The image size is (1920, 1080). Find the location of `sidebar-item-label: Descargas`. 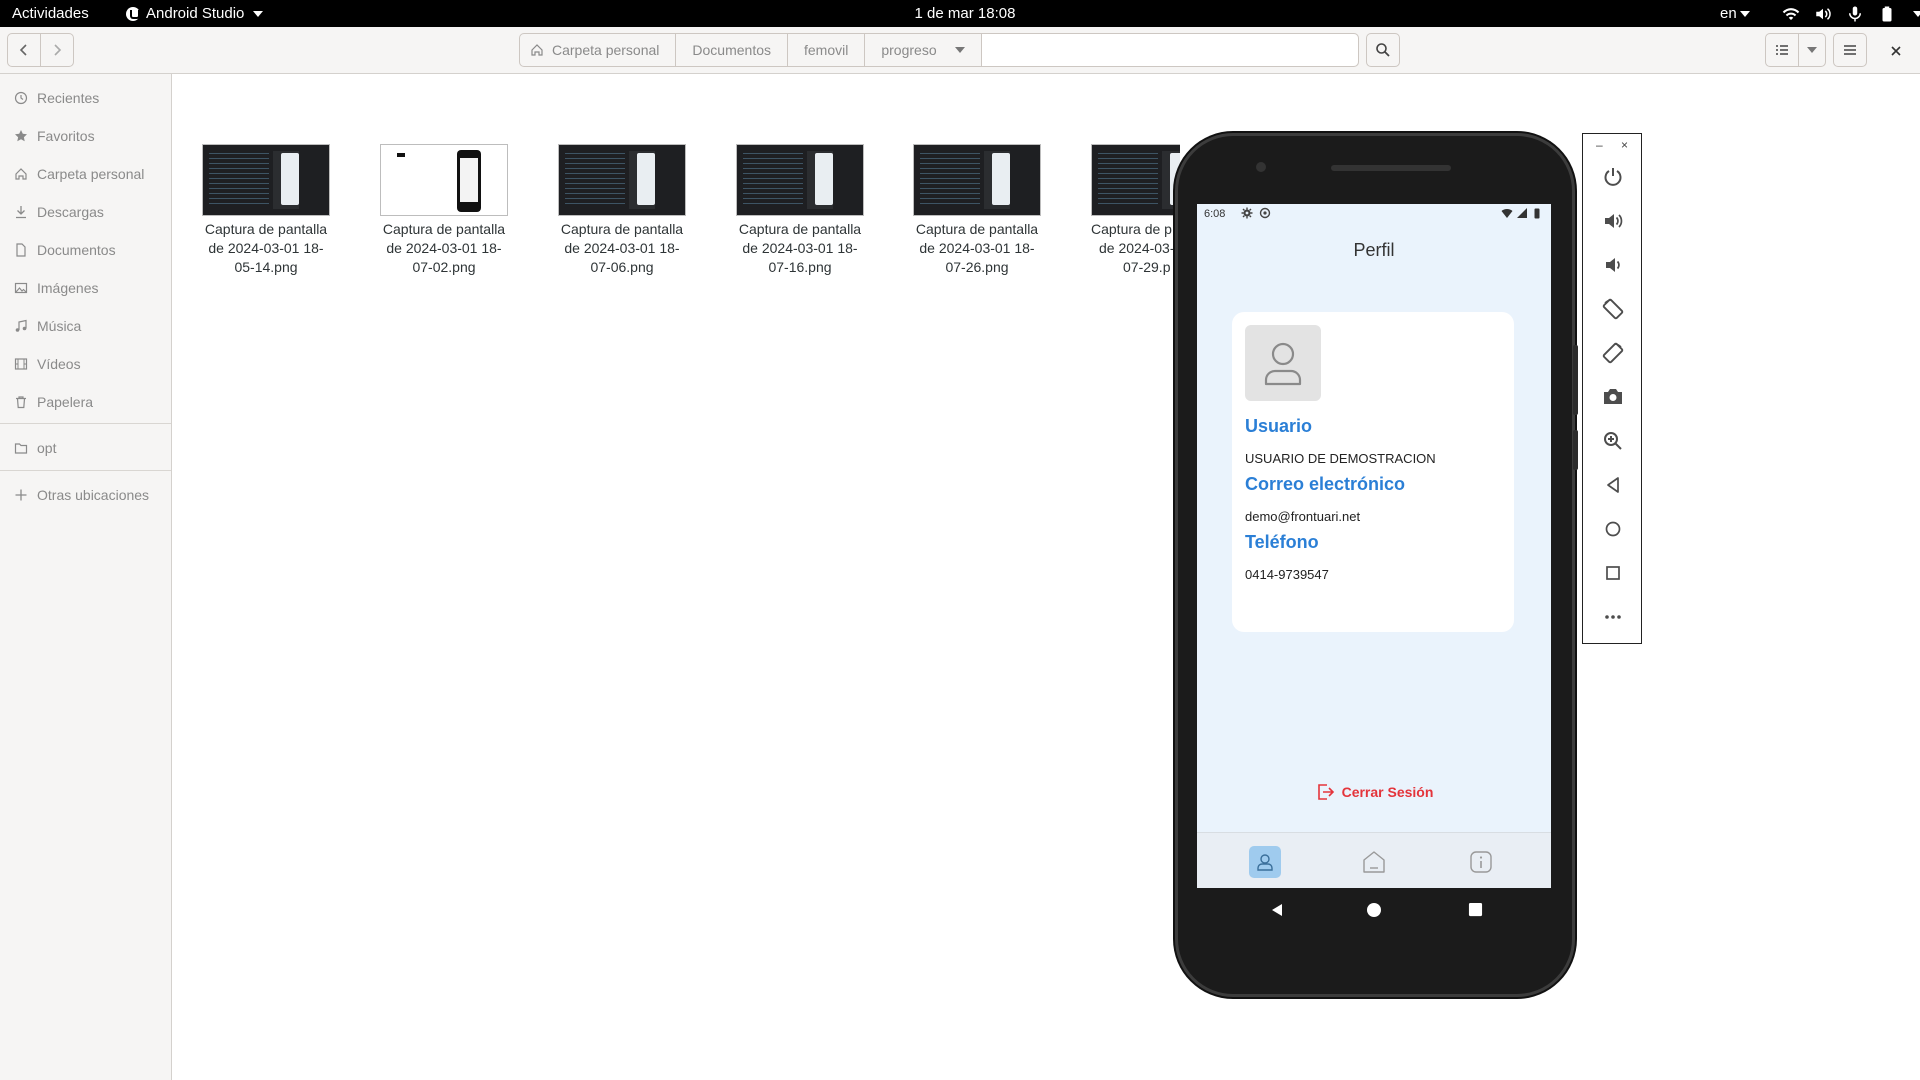

sidebar-item-label: Descargas is located at coordinates (70, 212).